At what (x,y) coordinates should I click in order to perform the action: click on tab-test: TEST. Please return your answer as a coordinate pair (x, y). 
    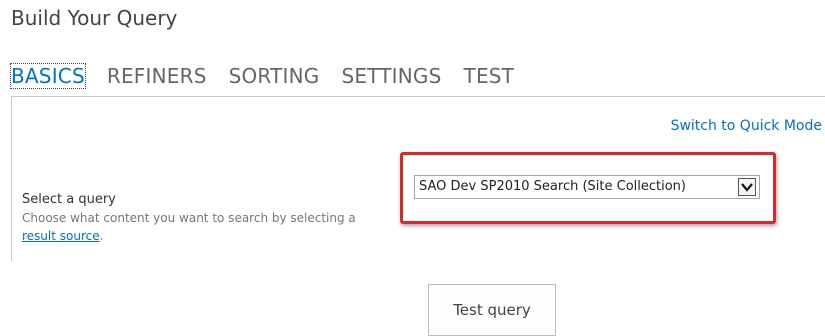
    Looking at the image, I should click on (489, 76).